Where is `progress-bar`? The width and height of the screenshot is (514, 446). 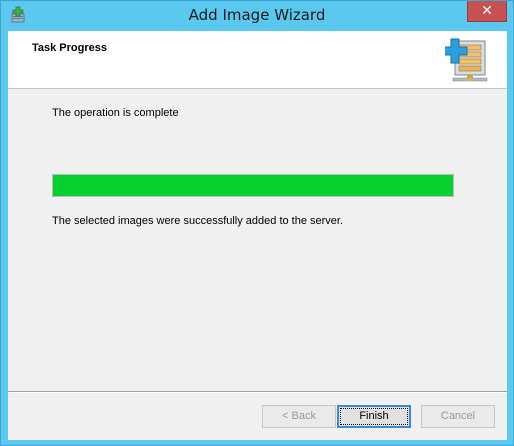
progress-bar is located at coordinates (253, 185).